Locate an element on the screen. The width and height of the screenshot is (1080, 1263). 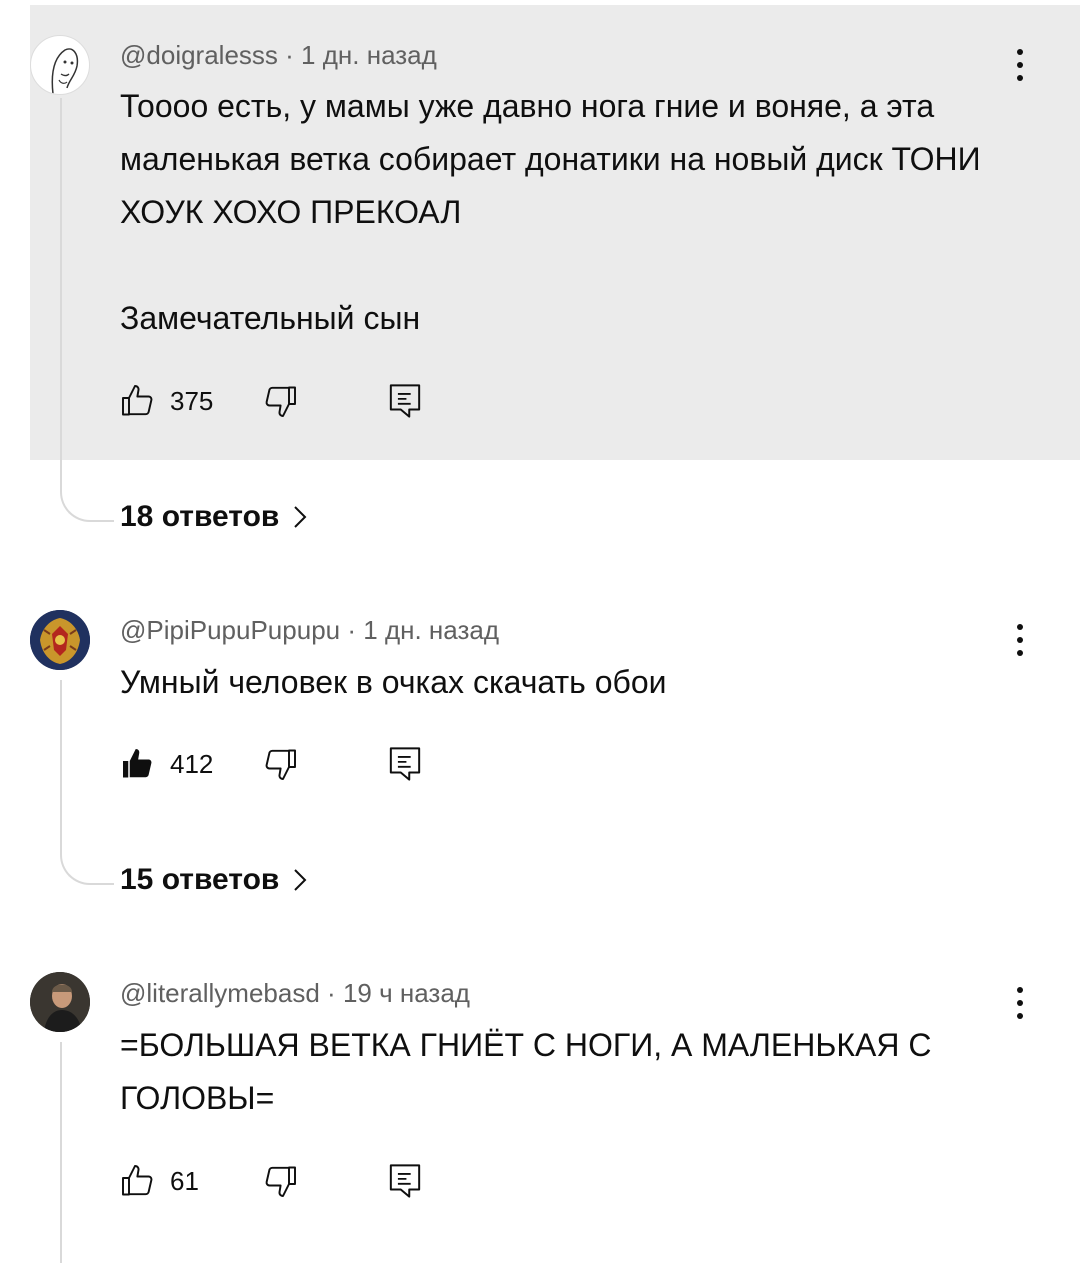
author-name: @PipiPupuPupupu is located at coordinates (230, 630).